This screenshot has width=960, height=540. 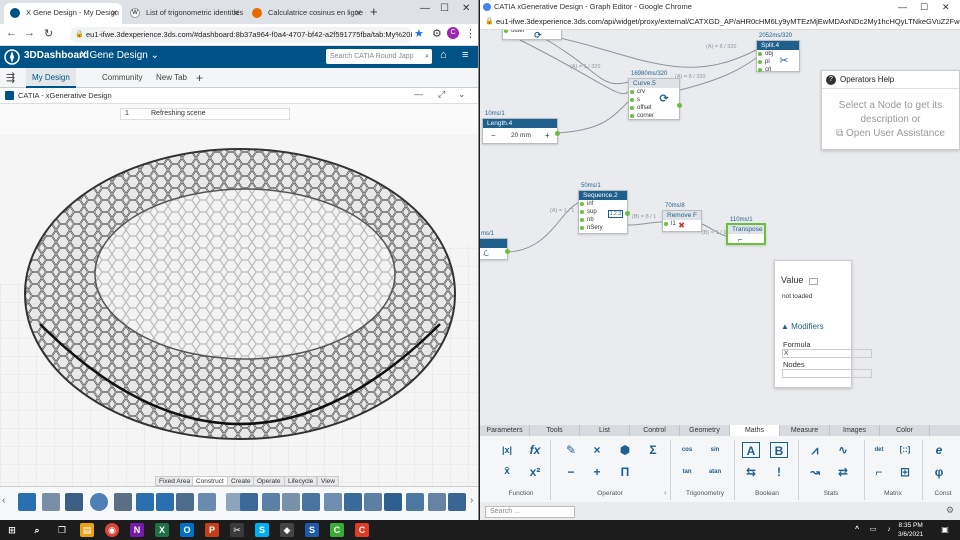 I want to click on minus-icon: −, so click(x=571, y=472).